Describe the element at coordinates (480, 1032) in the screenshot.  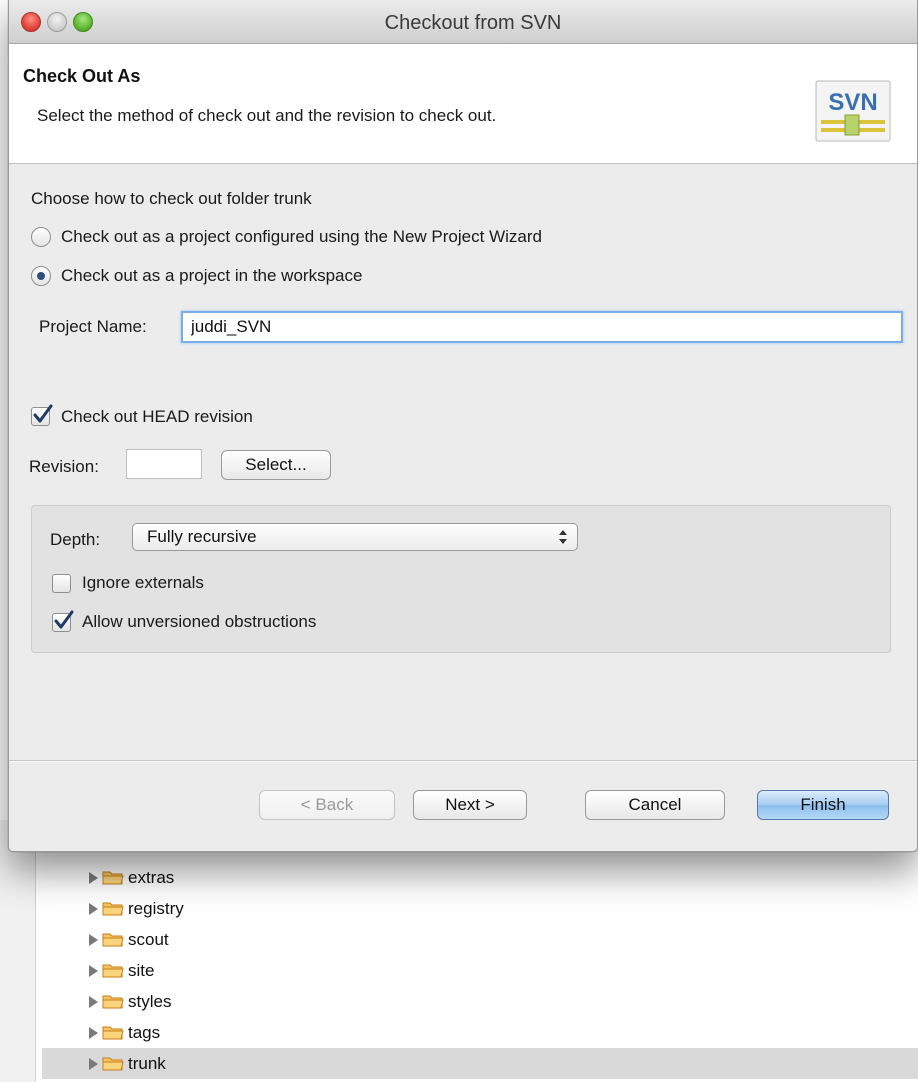
I see `tree-item-tags: tags` at that location.